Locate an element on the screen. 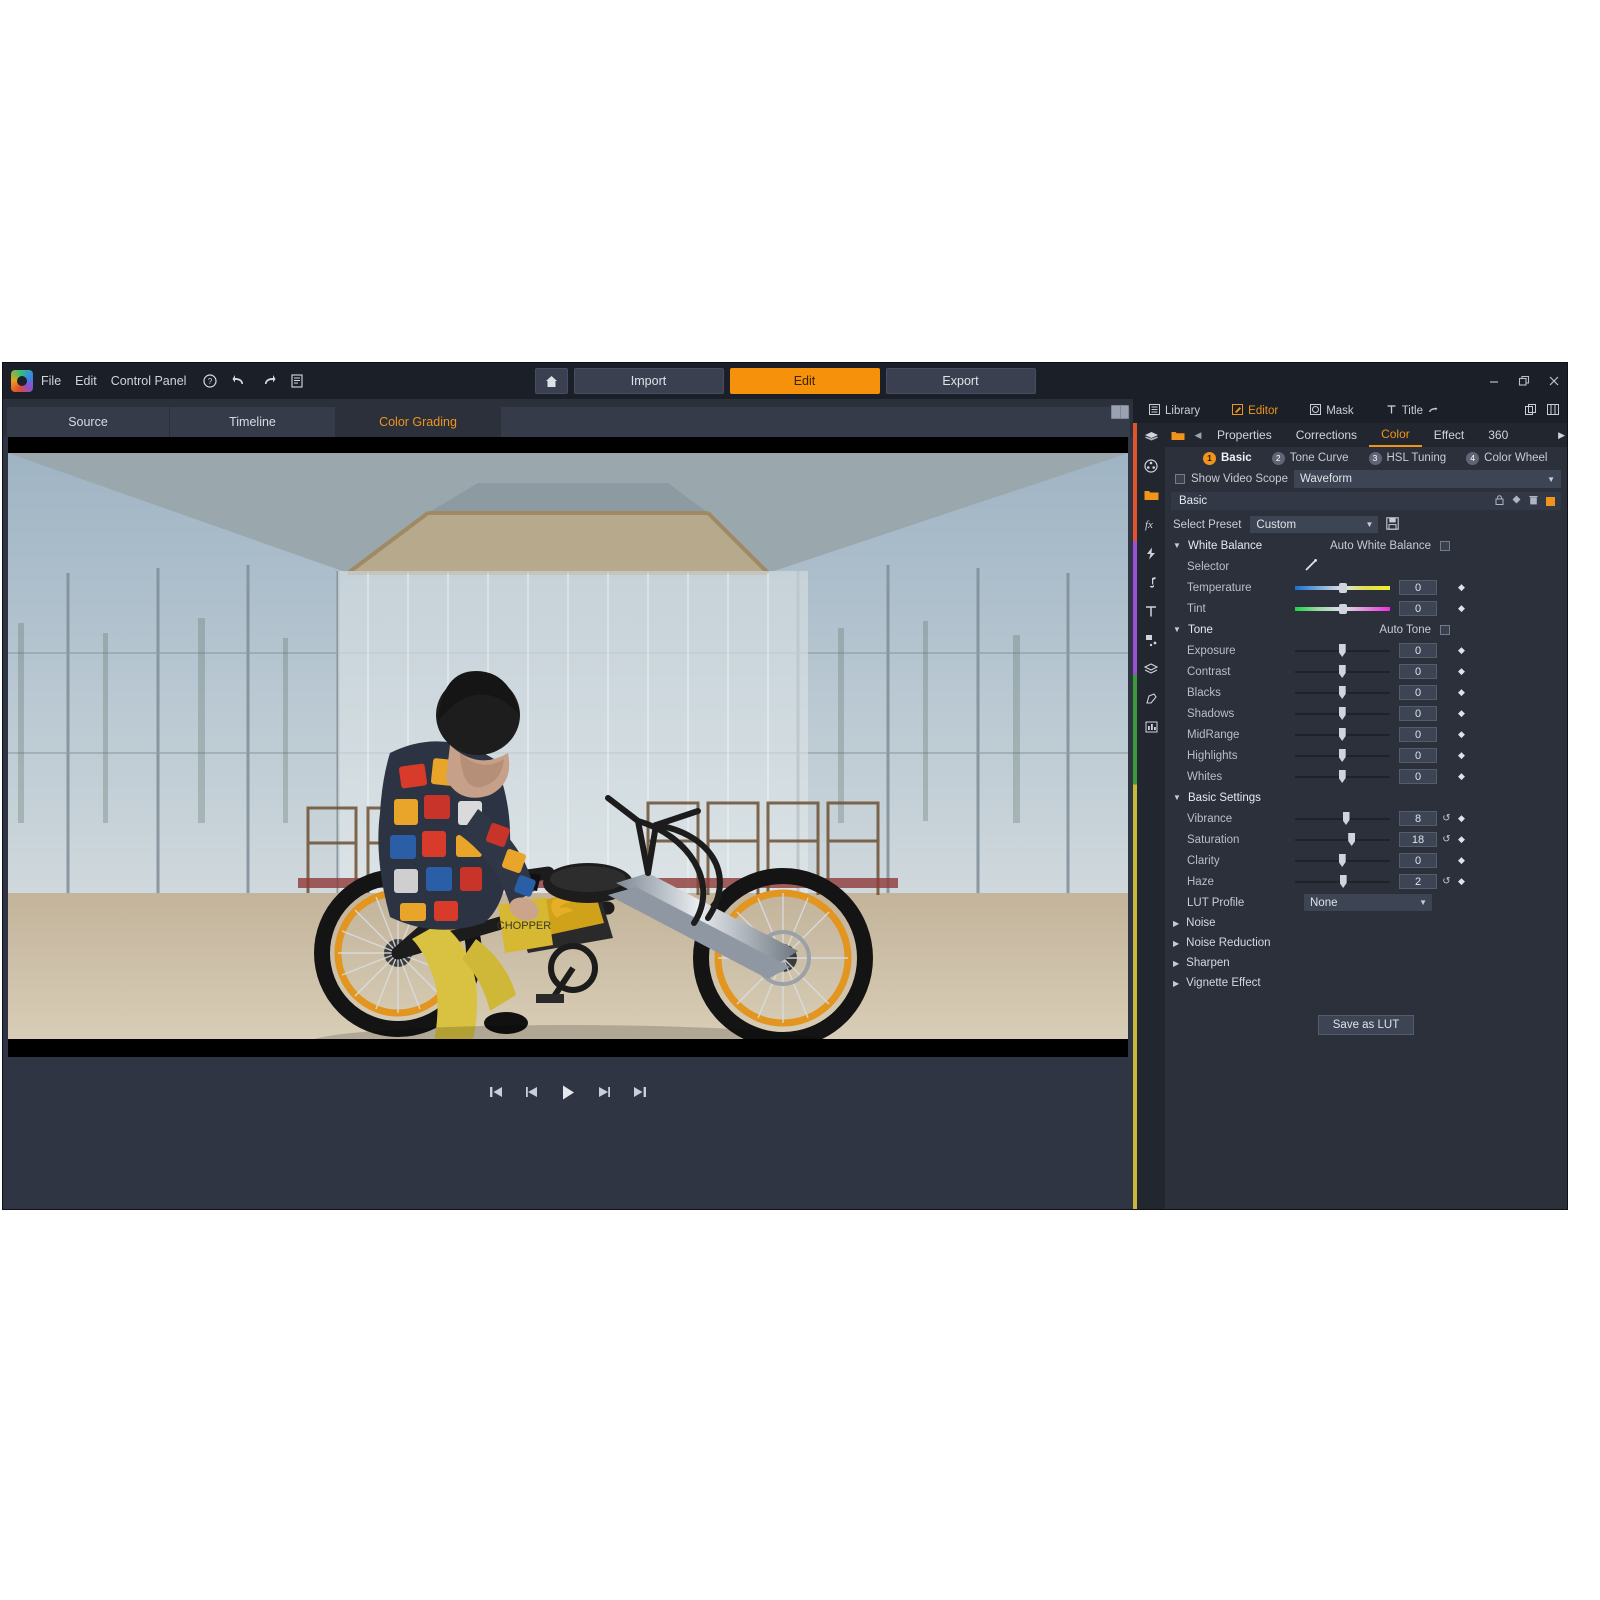 Image resolution: width=1600 pixels, height=1600 pixels. panel-folder-icon is located at coordinates (1178, 435).